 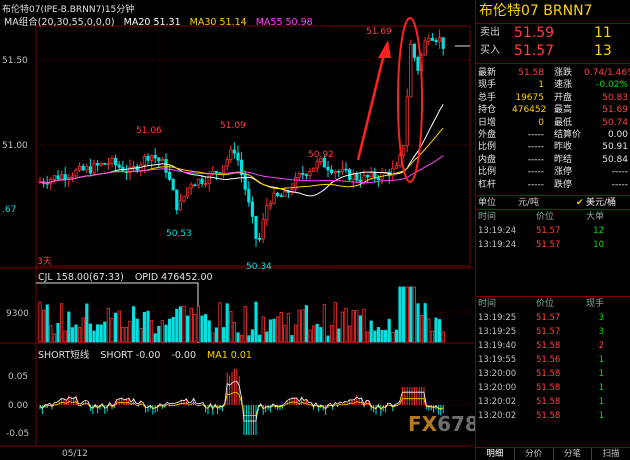 What do you see at coordinates (573, 454) in the screenshot?
I see `tab-ticks: 分笔` at bounding box center [573, 454].